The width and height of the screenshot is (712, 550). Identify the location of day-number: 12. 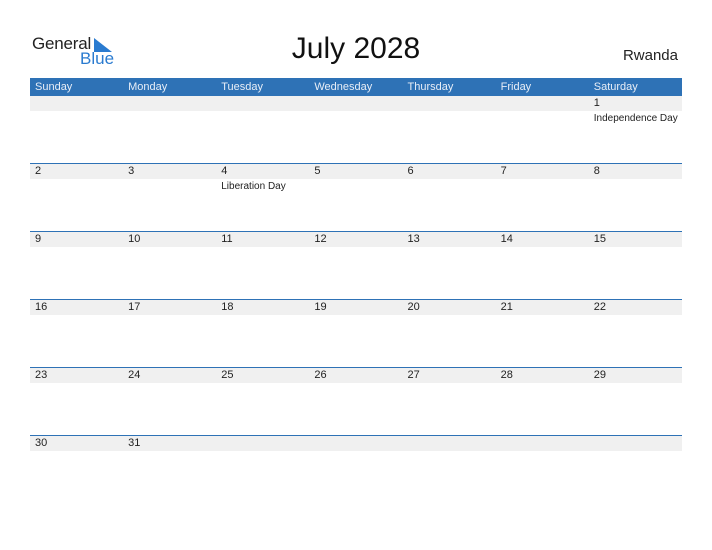
(320, 239).